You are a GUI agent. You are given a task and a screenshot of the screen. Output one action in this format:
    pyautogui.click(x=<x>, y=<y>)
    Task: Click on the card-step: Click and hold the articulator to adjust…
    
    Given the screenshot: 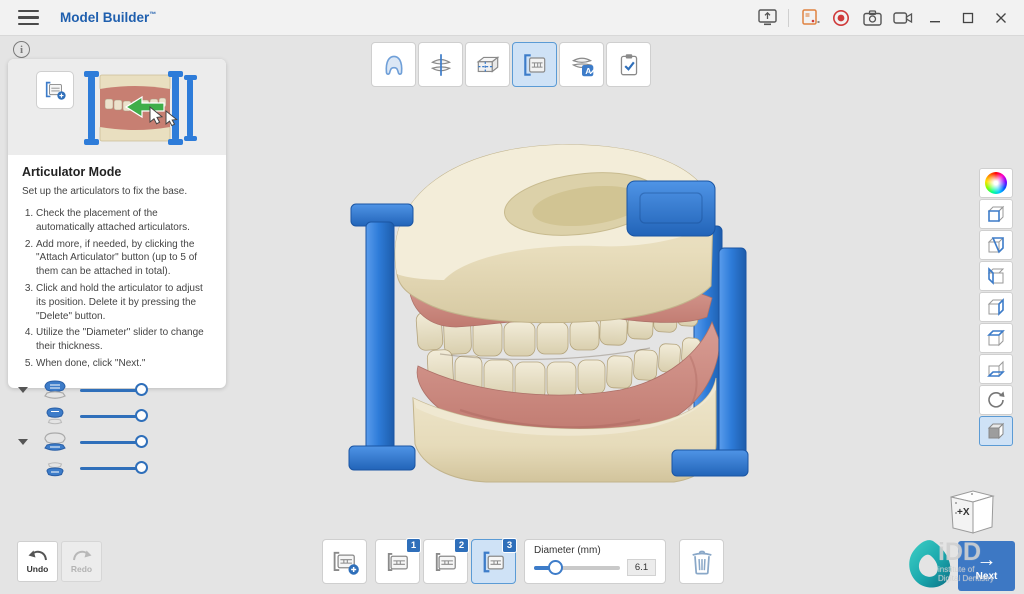 What is the action you would take?
    pyautogui.click(x=124, y=302)
    